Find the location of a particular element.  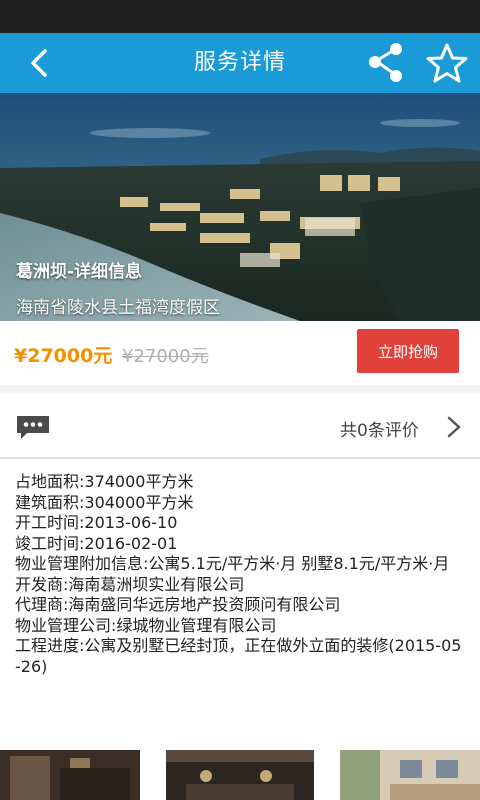

status-bar is located at coordinates (240, 16).